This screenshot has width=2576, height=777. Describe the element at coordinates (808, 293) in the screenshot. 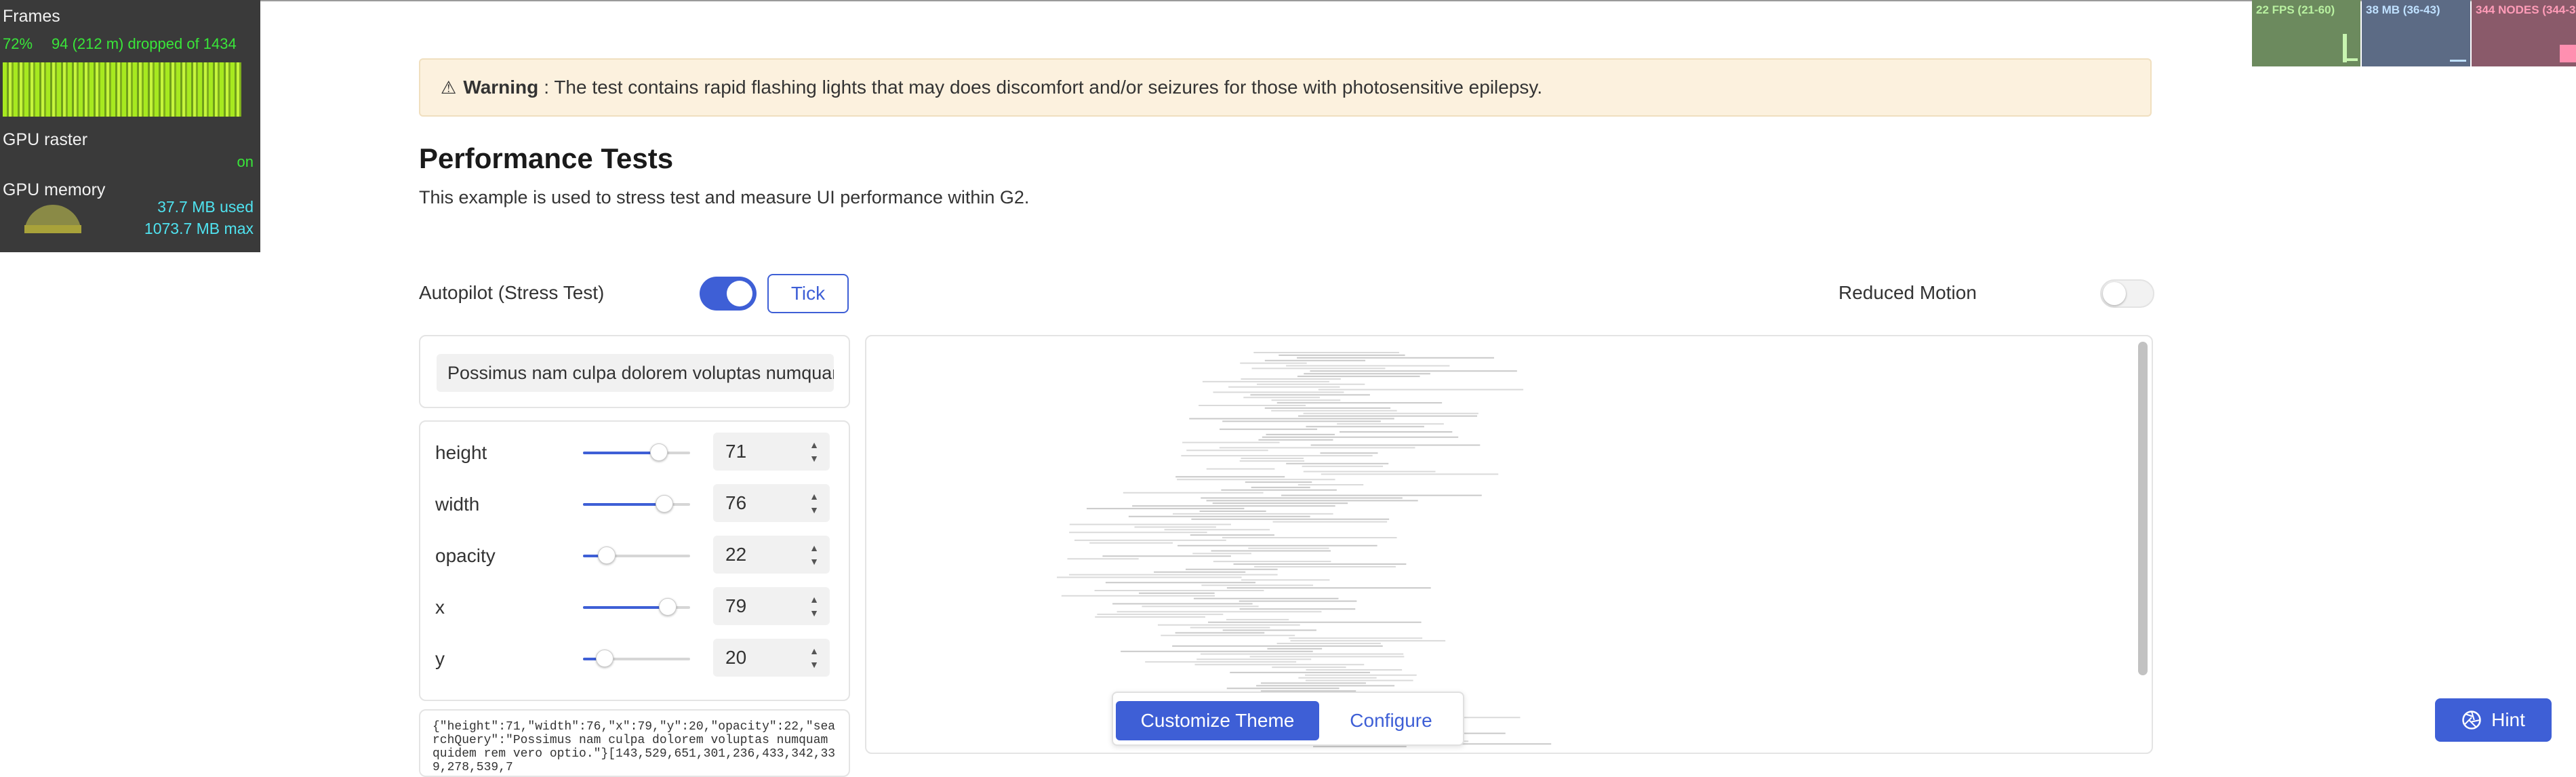

I see `tick-button: Tick` at that location.